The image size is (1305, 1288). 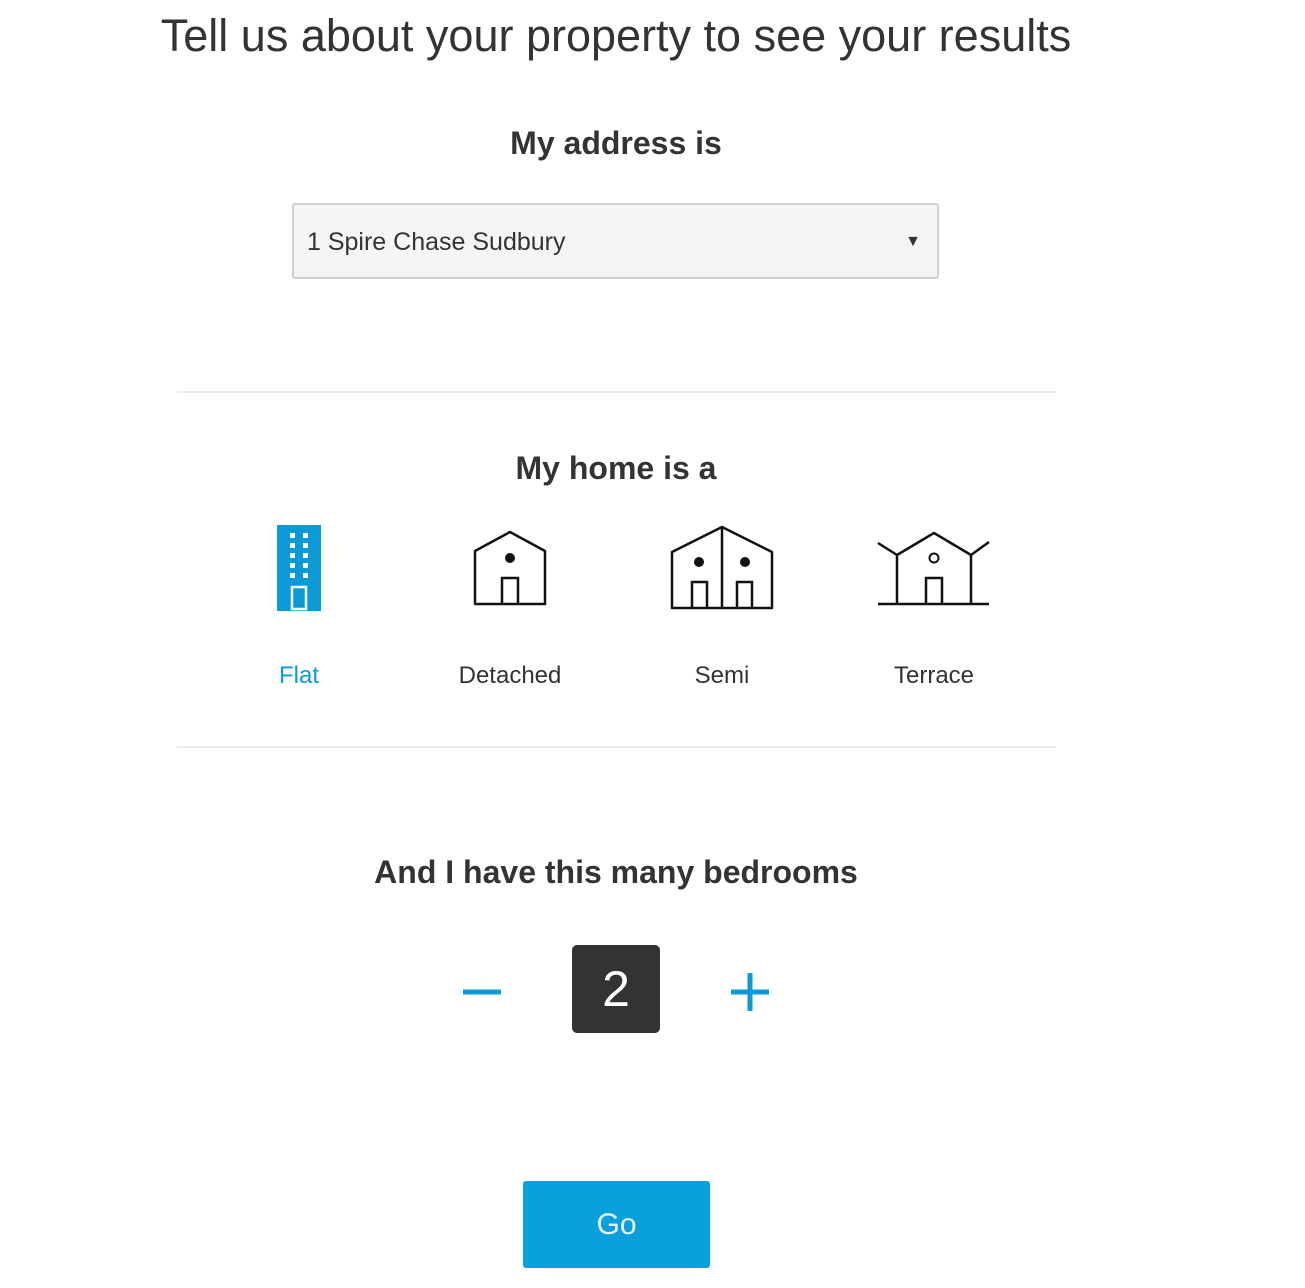 I want to click on semi-detached-house-icon, so click(x=722, y=570).